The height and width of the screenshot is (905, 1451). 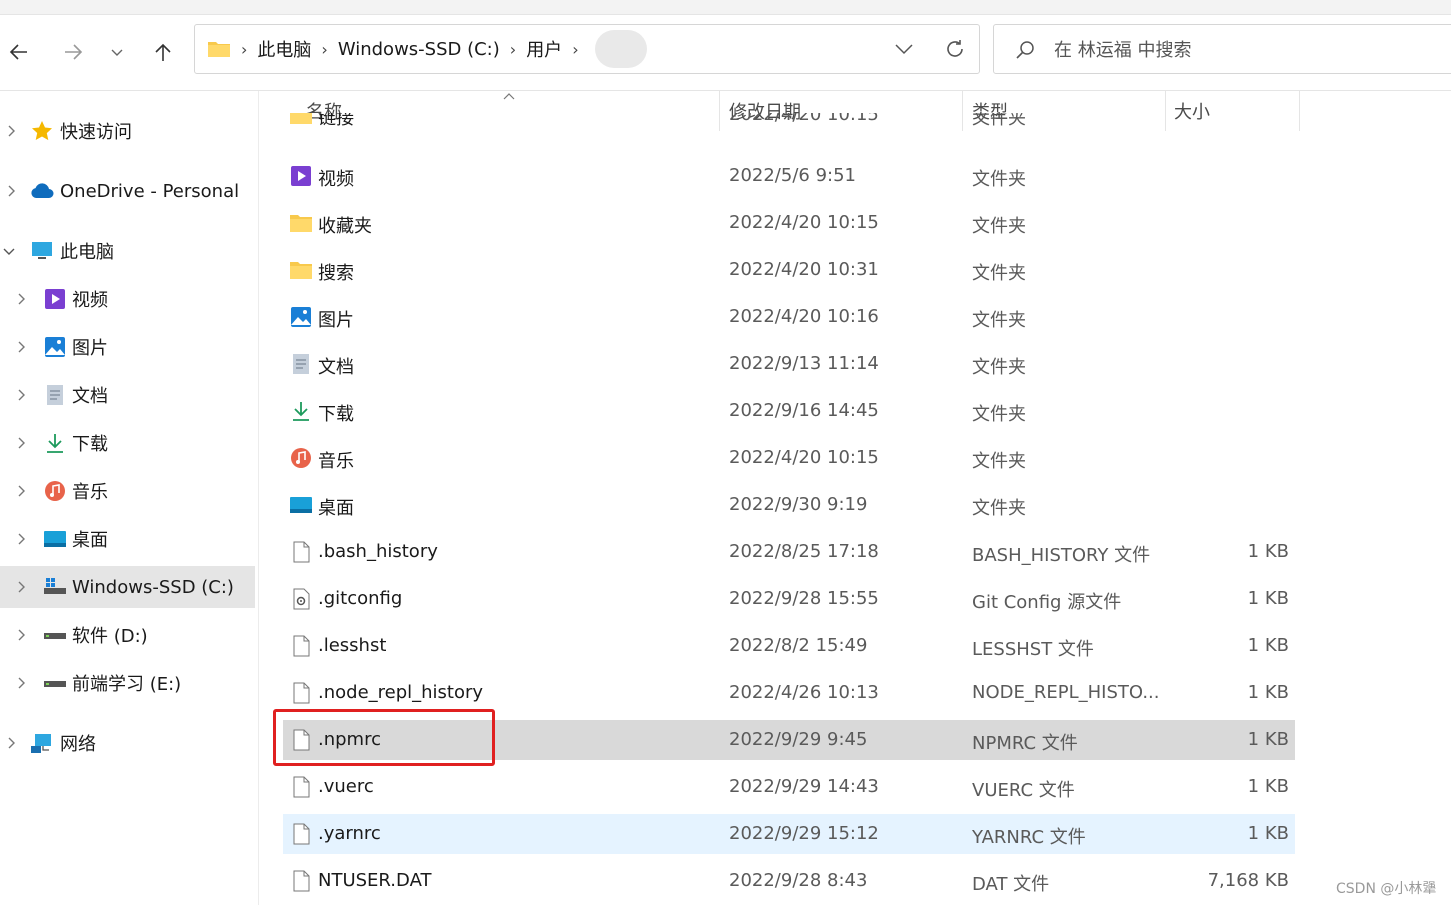 What do you see at coordinates (789, 411) in the screenshot?
I see `table-row: 下载 2022/9/16 14:45 文件夹` at bounding box center [789, 411].